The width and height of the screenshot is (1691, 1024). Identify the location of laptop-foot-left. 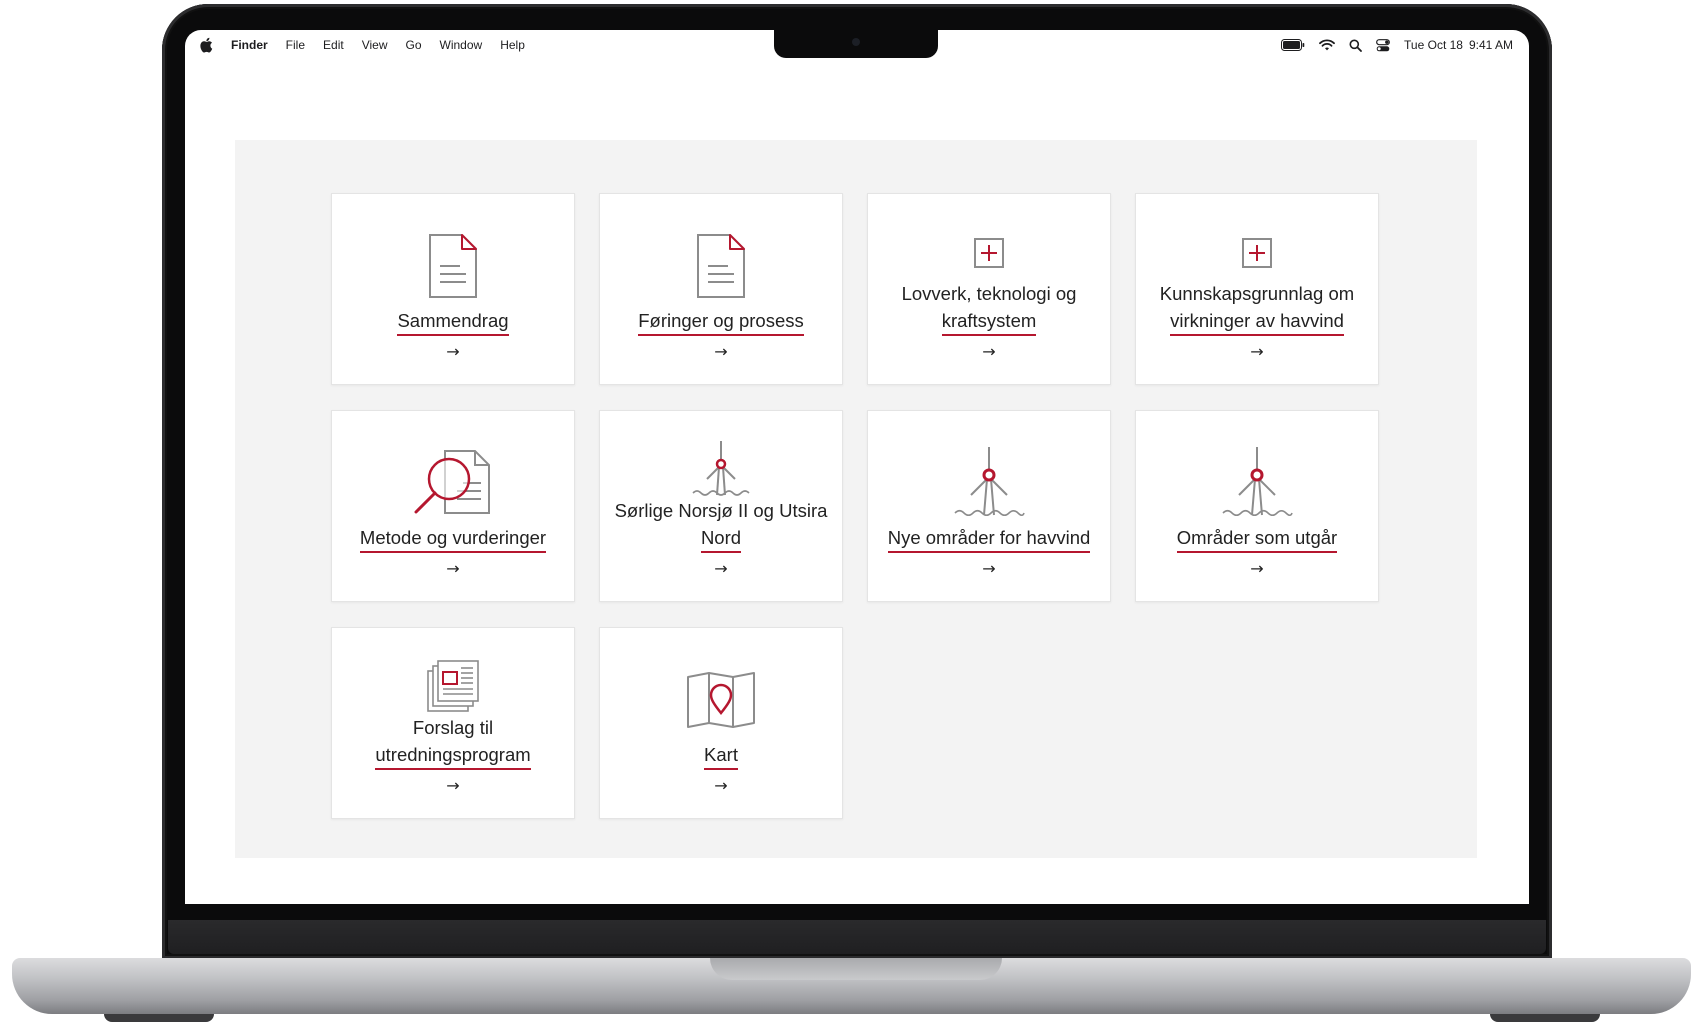
(159, 1018).